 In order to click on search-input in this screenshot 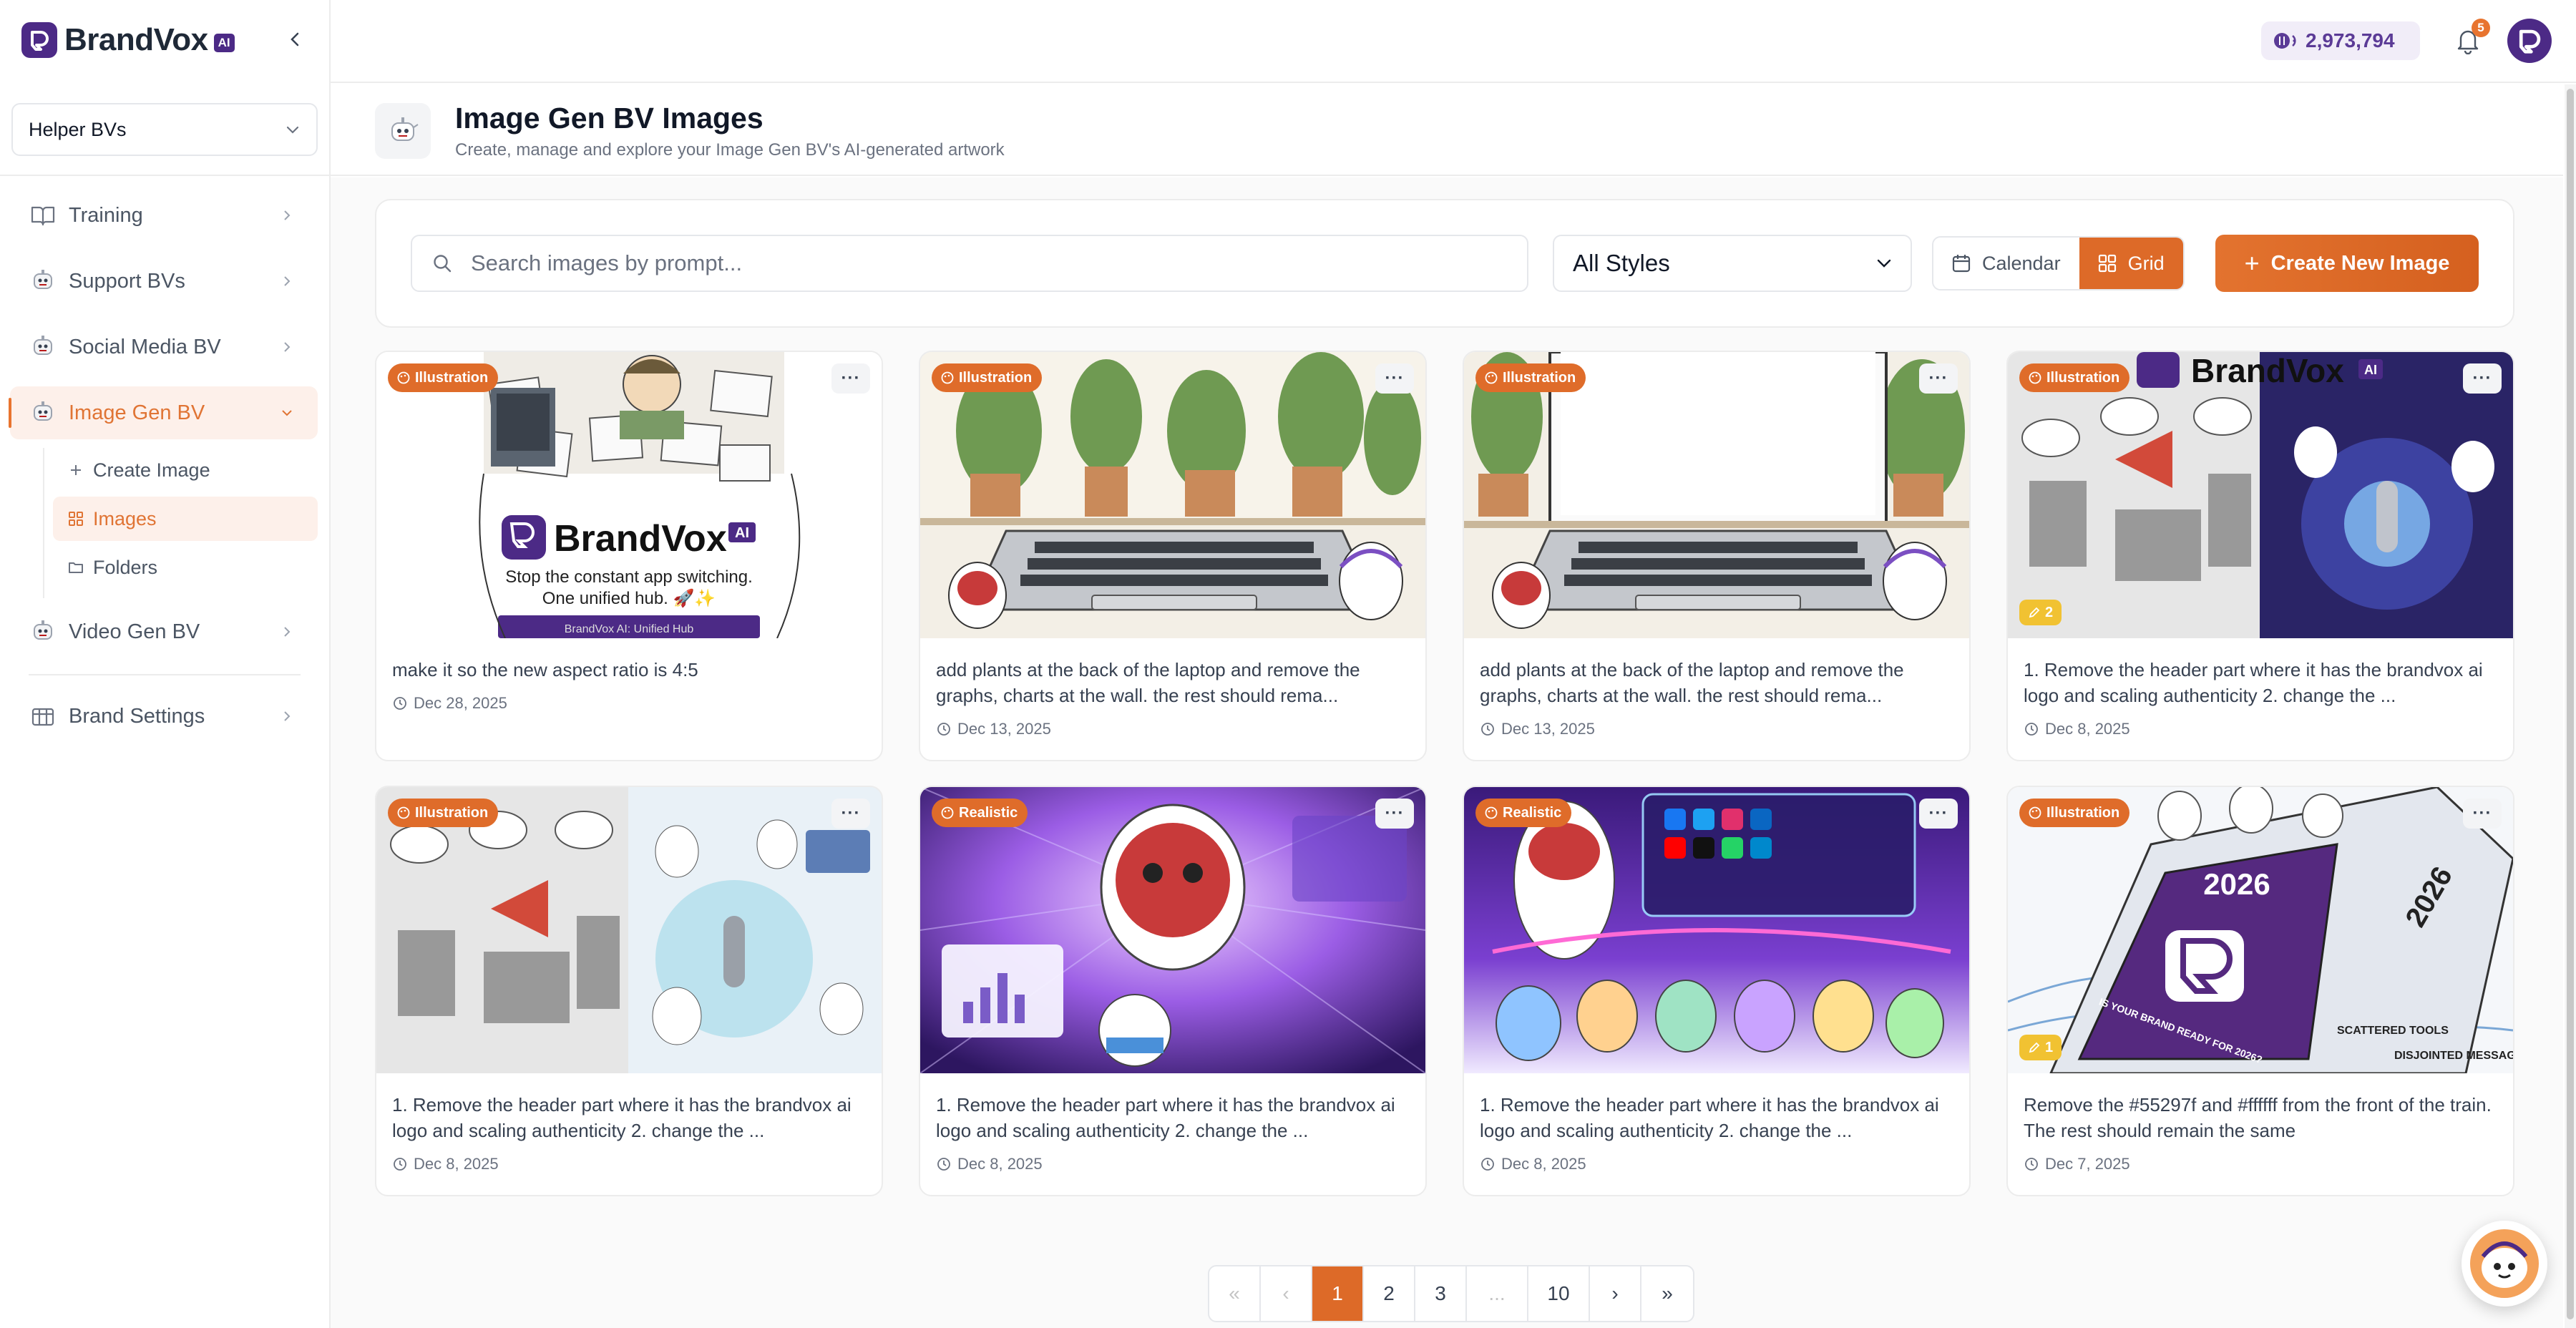, I will do `click(972, 263)`.